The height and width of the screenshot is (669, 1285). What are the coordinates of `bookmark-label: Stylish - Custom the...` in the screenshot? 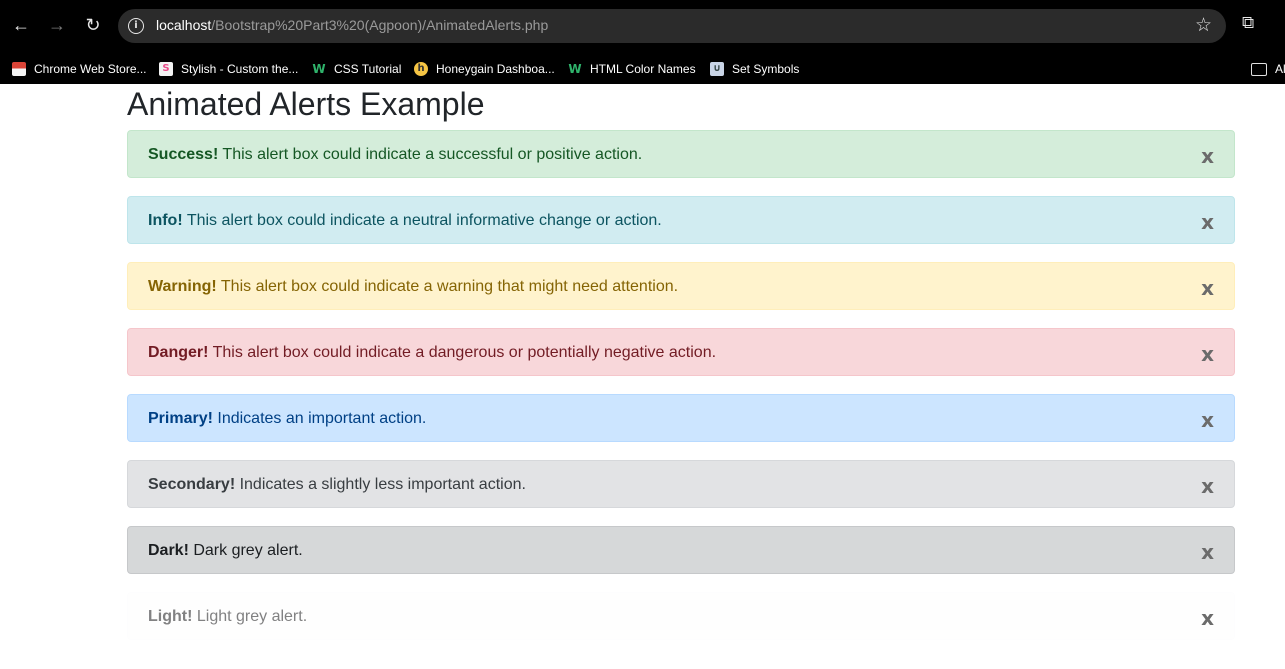 It's located at (240, 69).